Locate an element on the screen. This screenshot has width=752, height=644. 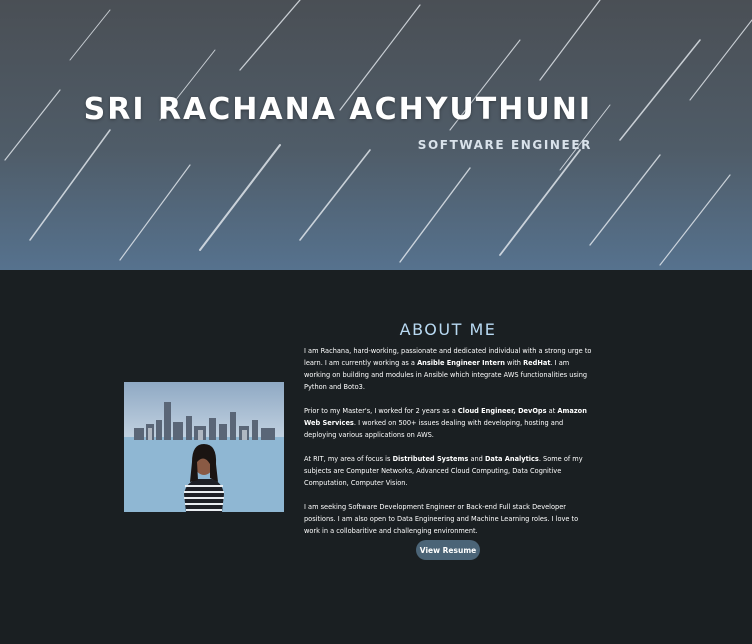
about-heading: ABOUT ME is located at coordinates (448, 329).